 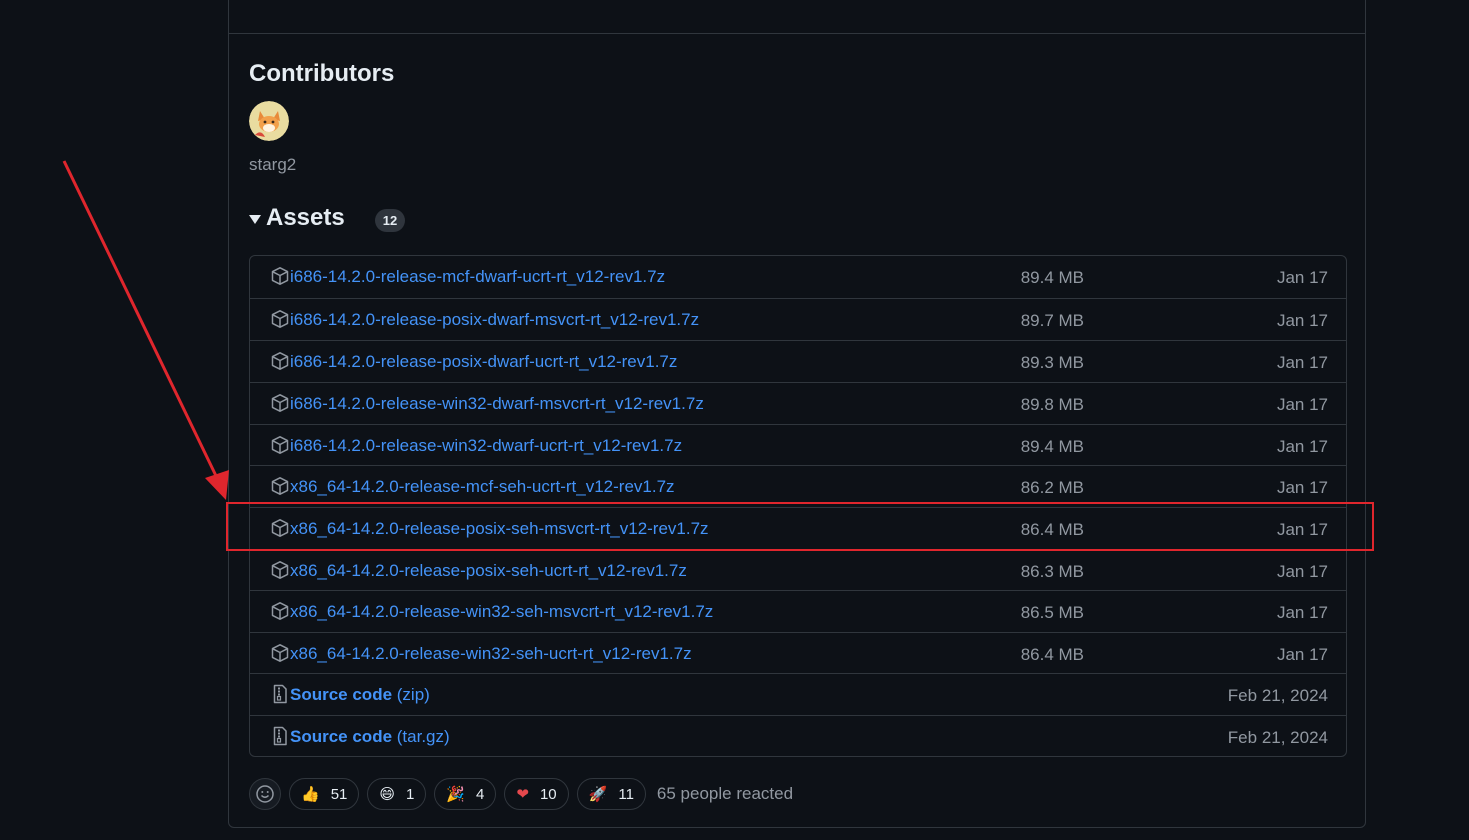 I want to click on reaction-button: 👍 51, so click(x=324, y=794).